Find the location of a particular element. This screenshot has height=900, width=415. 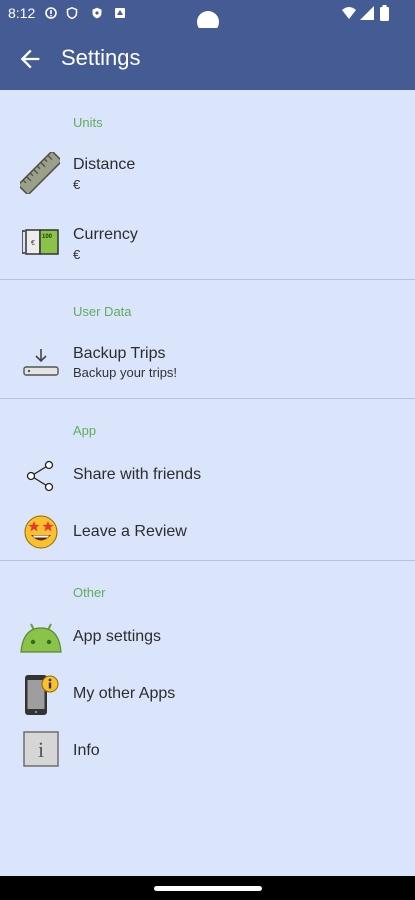

storage-icon is located at coordinates (120, 13).